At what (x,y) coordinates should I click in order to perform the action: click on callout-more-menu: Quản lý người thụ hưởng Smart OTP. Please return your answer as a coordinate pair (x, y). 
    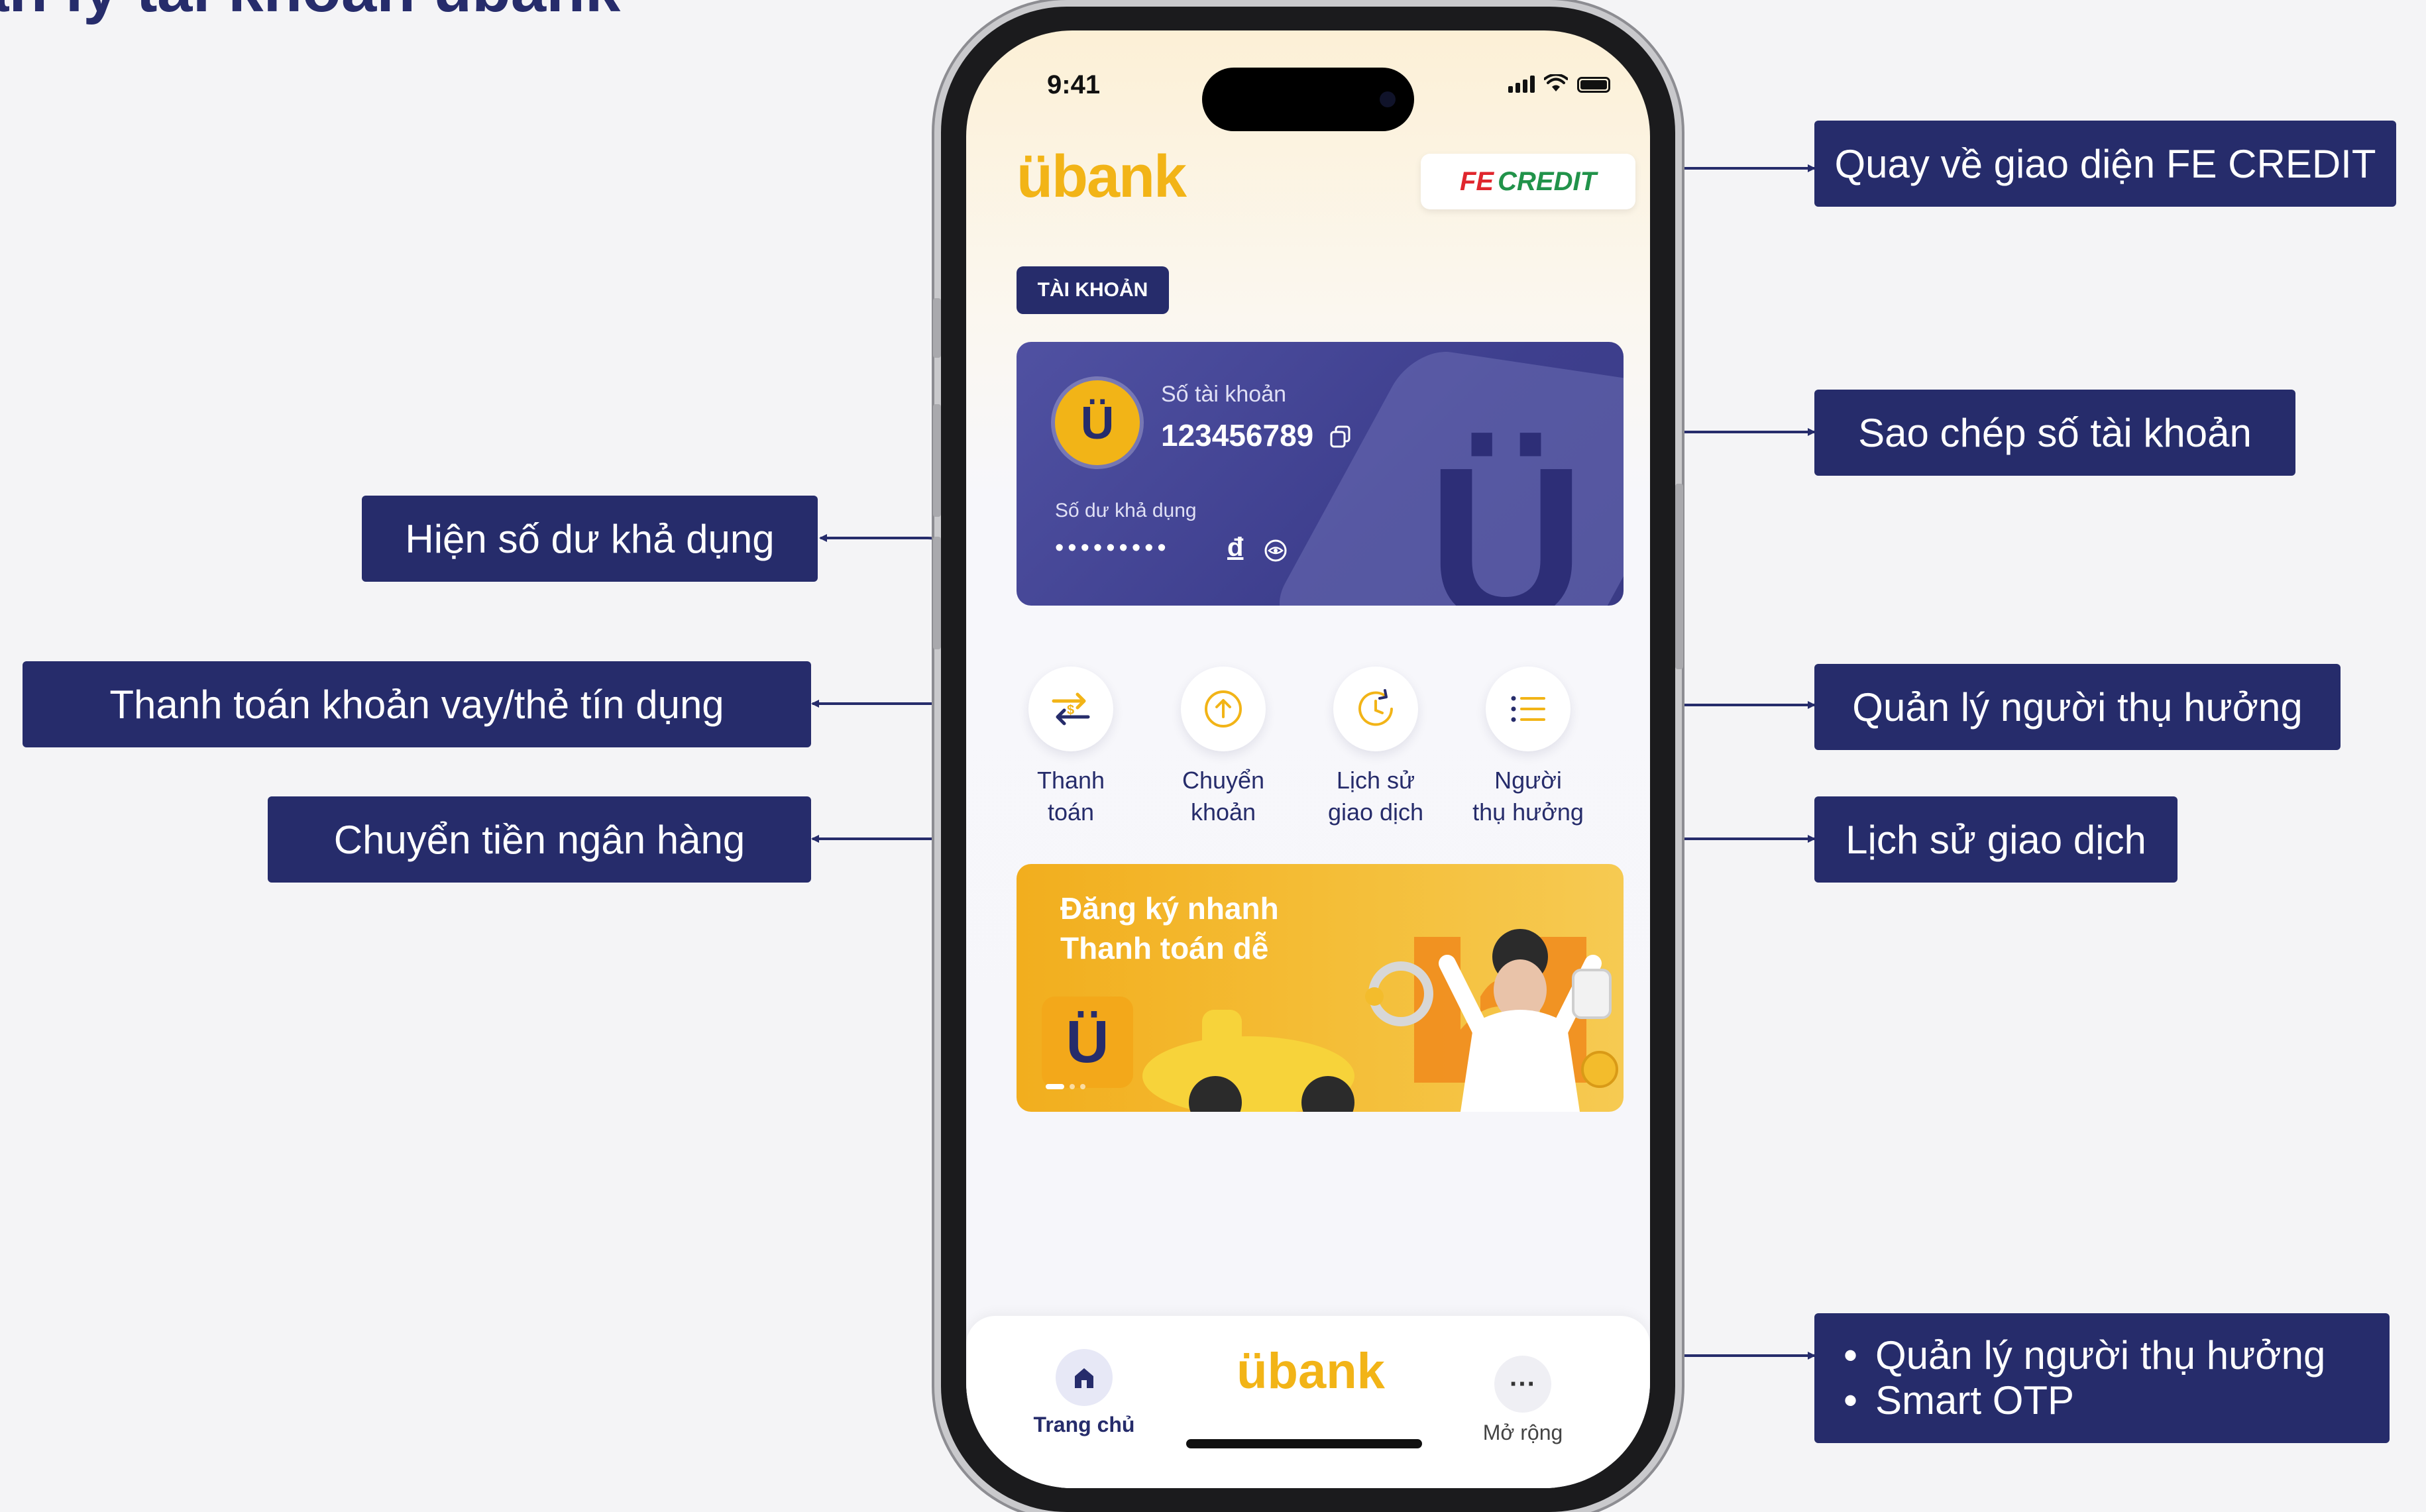
    Looking at the image, I should click on (2102, 1378).